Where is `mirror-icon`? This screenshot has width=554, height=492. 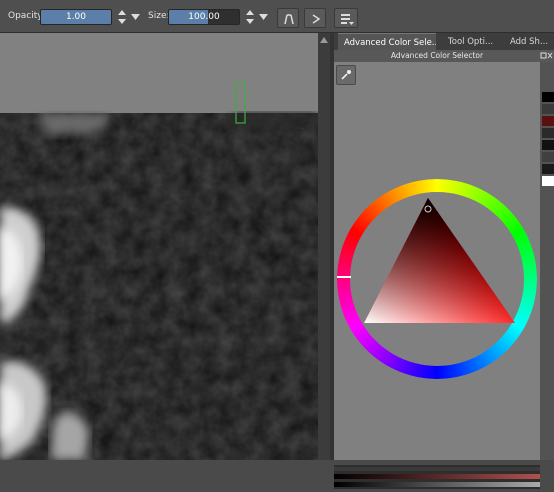 mirror-icon is located at coordinates (316, 19).